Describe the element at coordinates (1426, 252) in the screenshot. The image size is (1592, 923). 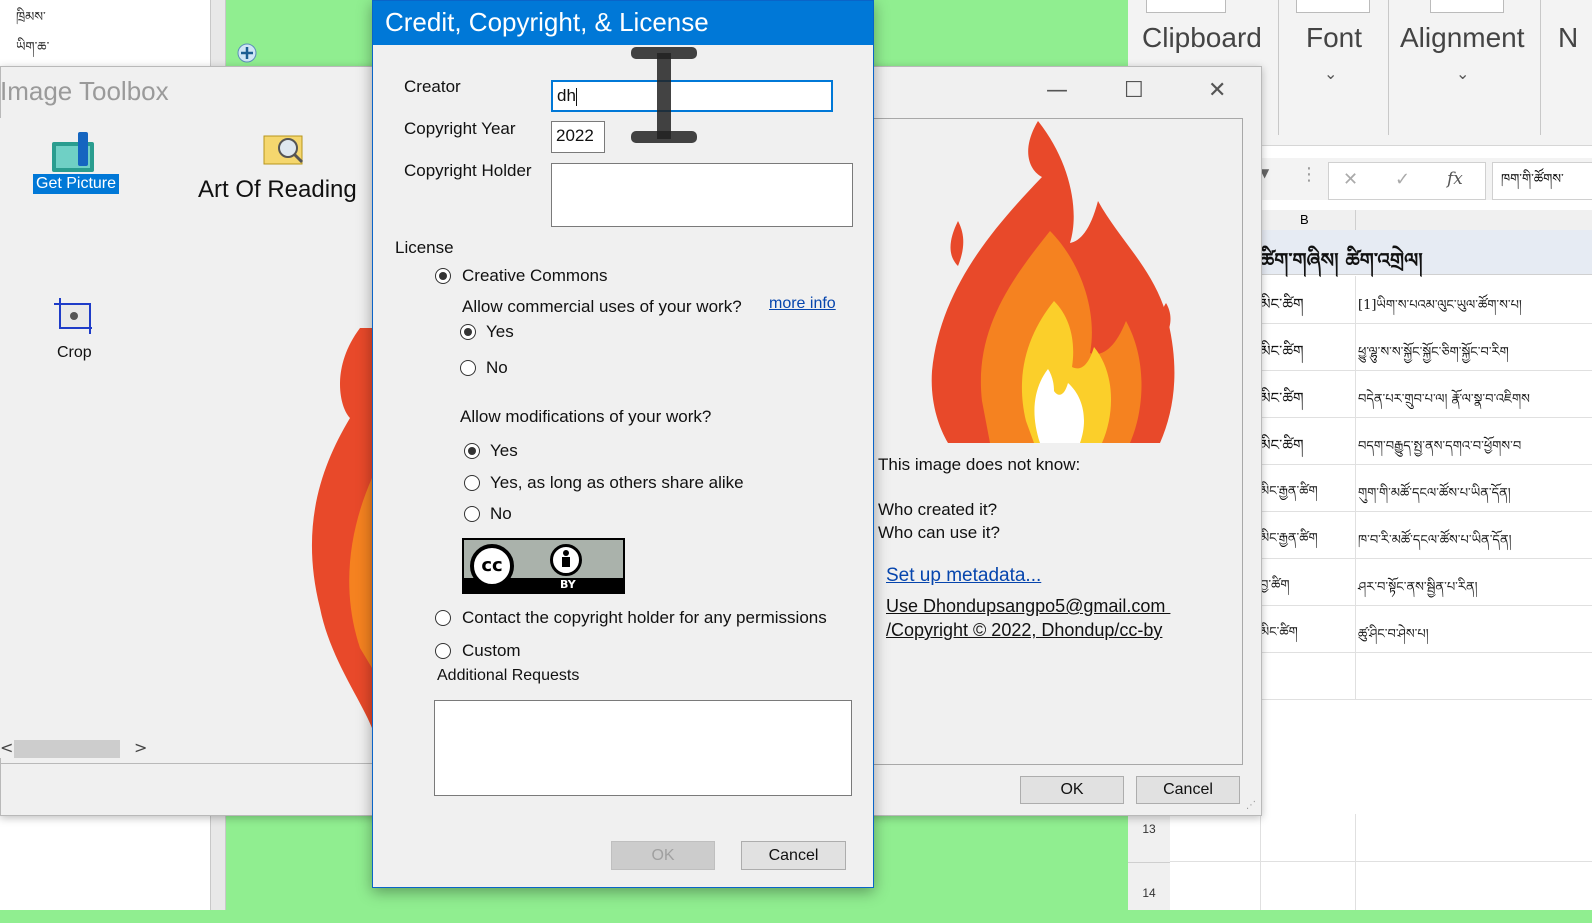
I see `table-header-row: ཚིག་གཞིས། ཚིག་འགྲེལ།` at that location.